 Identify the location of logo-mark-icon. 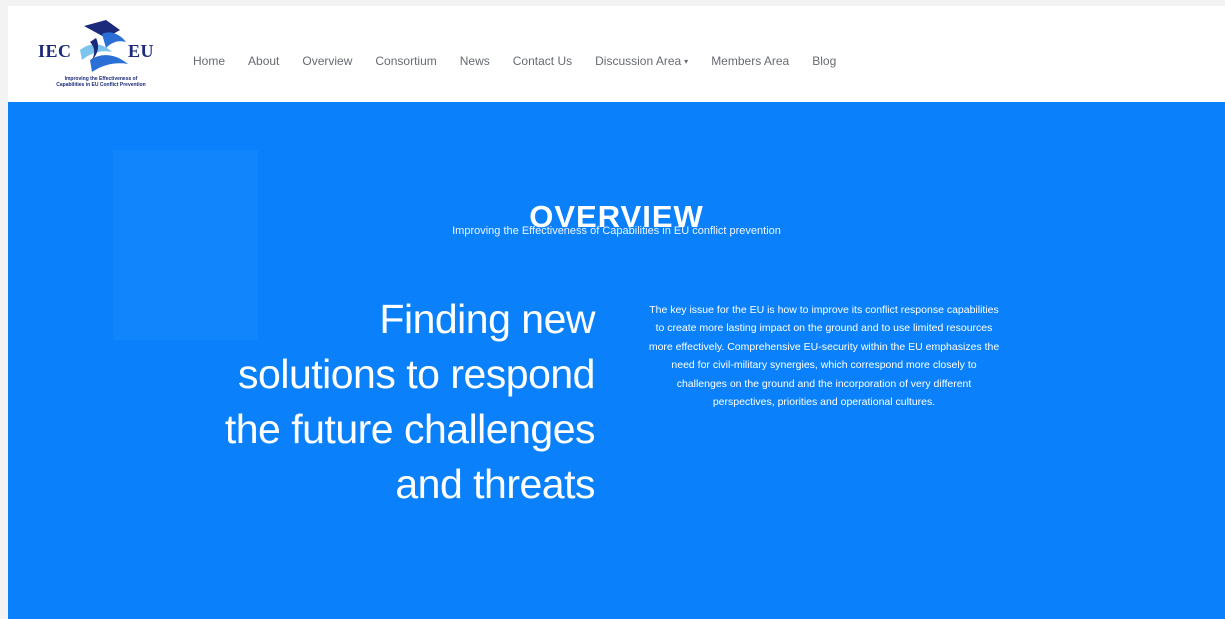
(104, 46).